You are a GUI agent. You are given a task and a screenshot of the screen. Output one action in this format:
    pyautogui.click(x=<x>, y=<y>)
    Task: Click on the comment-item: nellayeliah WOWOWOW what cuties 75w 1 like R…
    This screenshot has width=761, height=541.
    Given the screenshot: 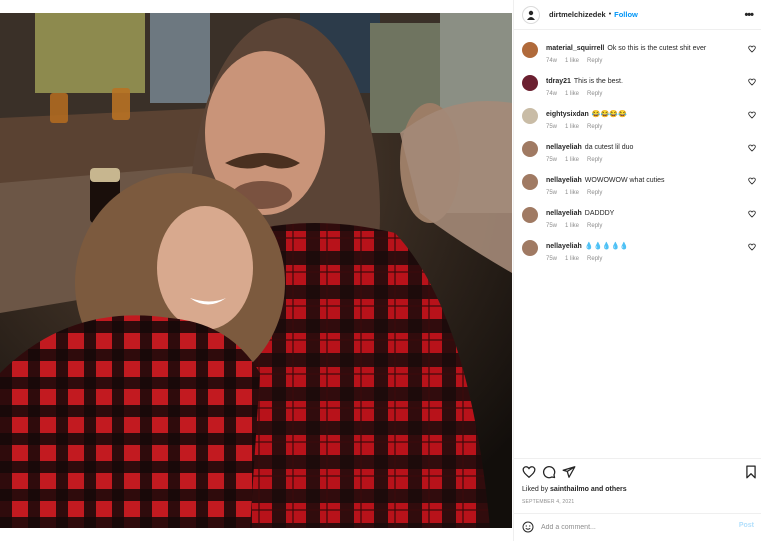 What is the action you would take?
    pyautogui.click(x=639, y=189)
    